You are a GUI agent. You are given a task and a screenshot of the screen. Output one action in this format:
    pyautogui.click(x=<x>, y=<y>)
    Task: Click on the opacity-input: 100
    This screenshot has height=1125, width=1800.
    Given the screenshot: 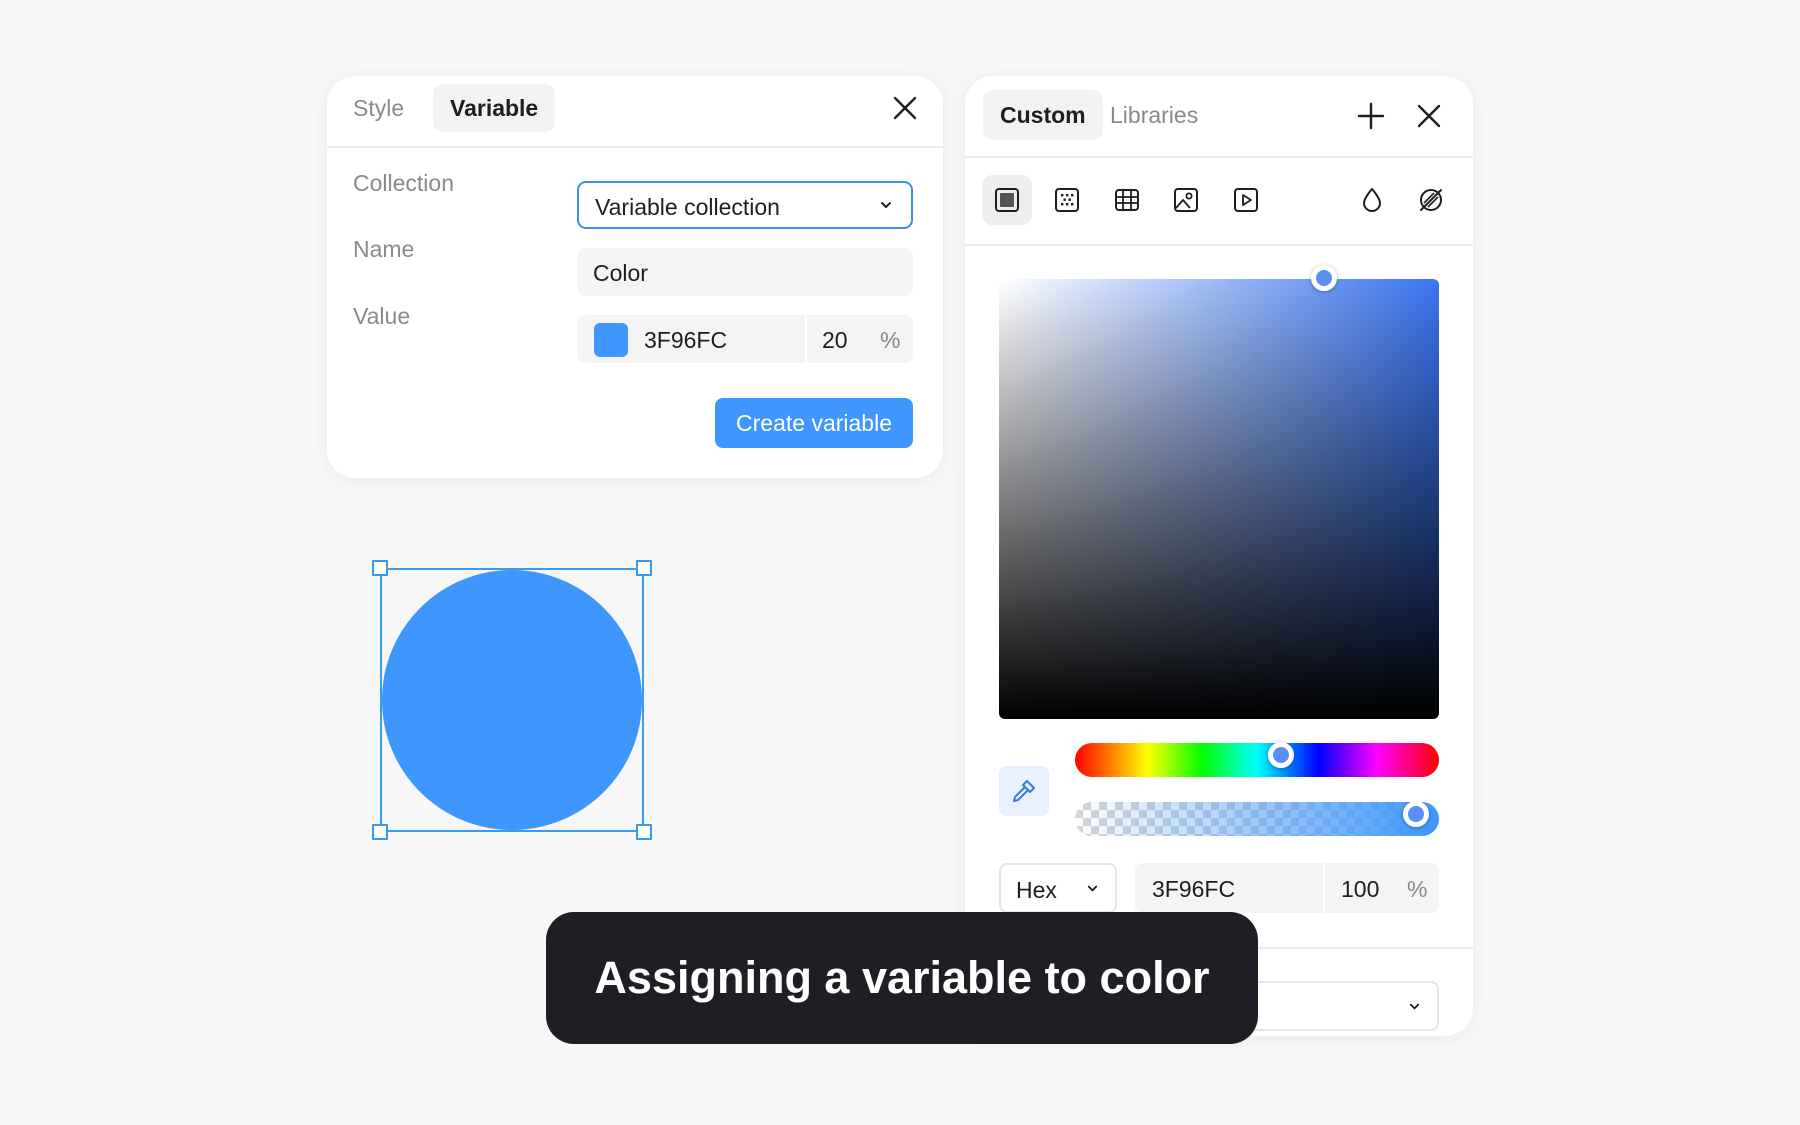 What is the action you would take?
    pyautogui.click(x=1360, y=889)
    